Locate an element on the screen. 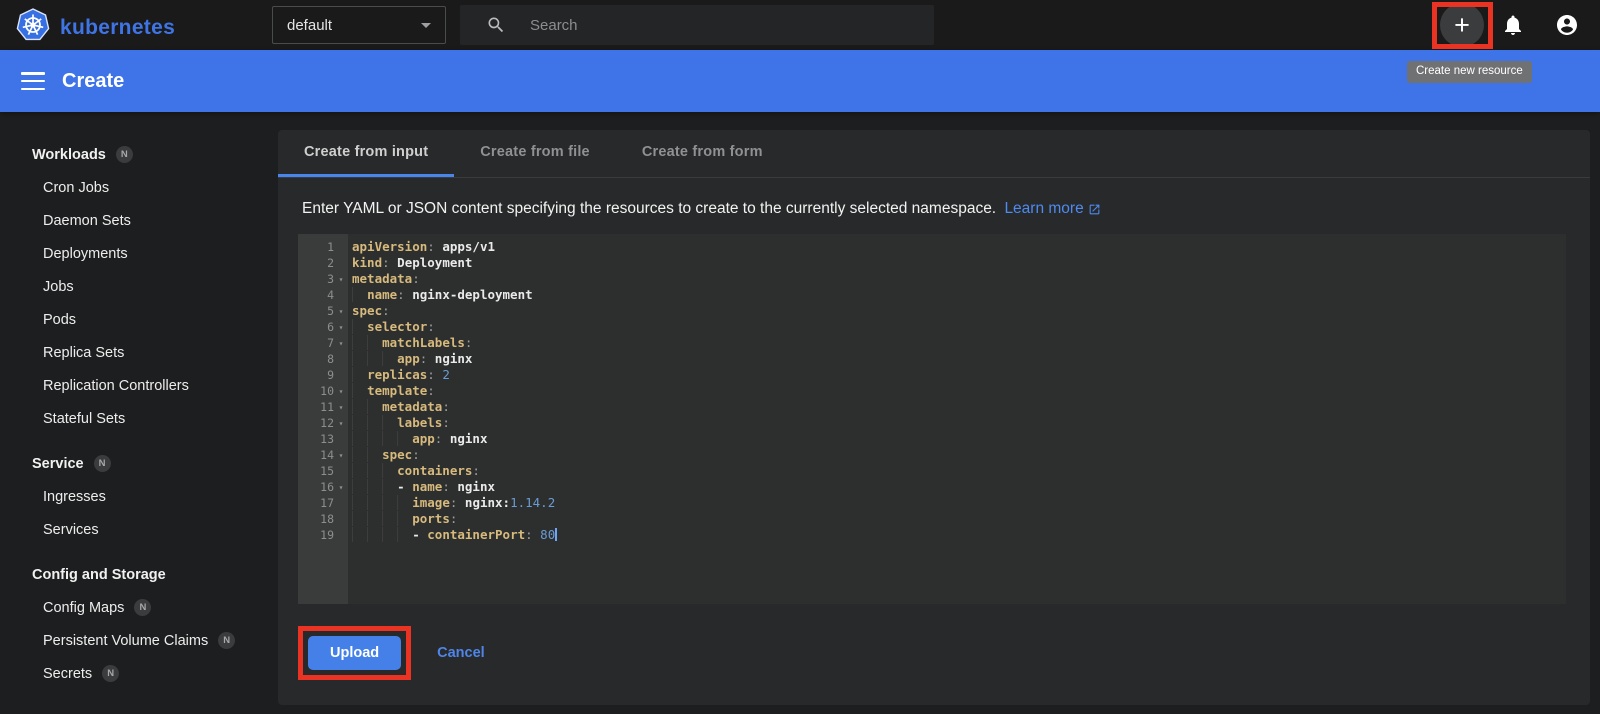 The height and width of the screenshot is (714, 1600). create-new-resource-button: + is located at coordinates (1462, 25).